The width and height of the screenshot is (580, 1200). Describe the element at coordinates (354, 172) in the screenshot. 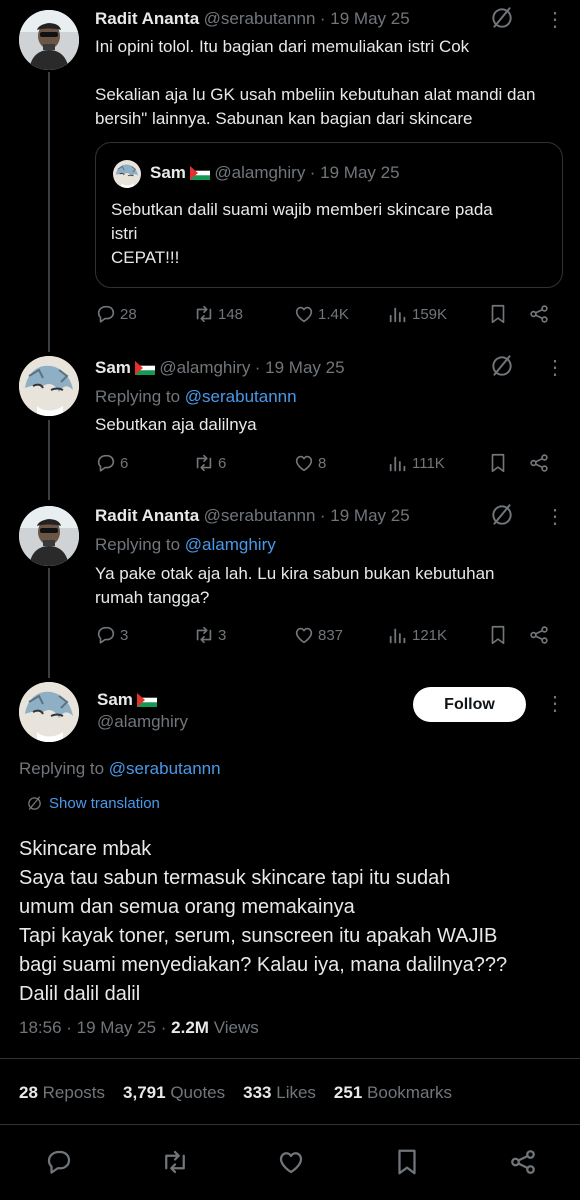

I see `quoted-date: · 19 May 25` at that location.